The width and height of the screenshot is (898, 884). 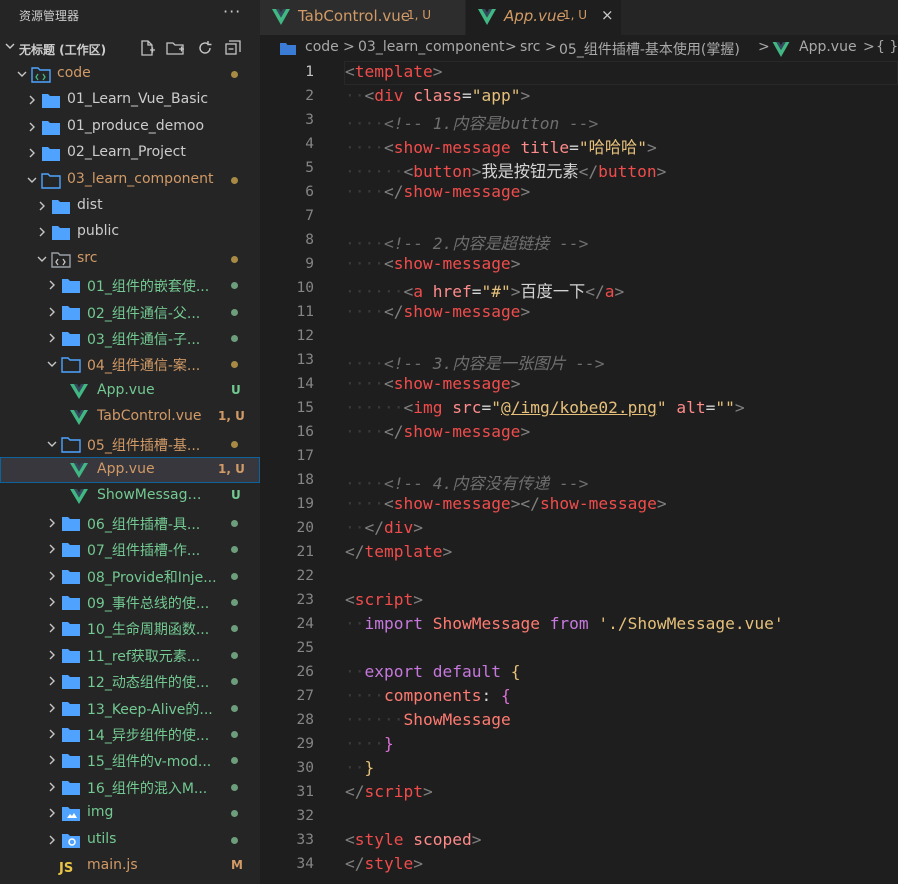 I want to click on more-actions-icon: ···, so click(x=232, y=11).